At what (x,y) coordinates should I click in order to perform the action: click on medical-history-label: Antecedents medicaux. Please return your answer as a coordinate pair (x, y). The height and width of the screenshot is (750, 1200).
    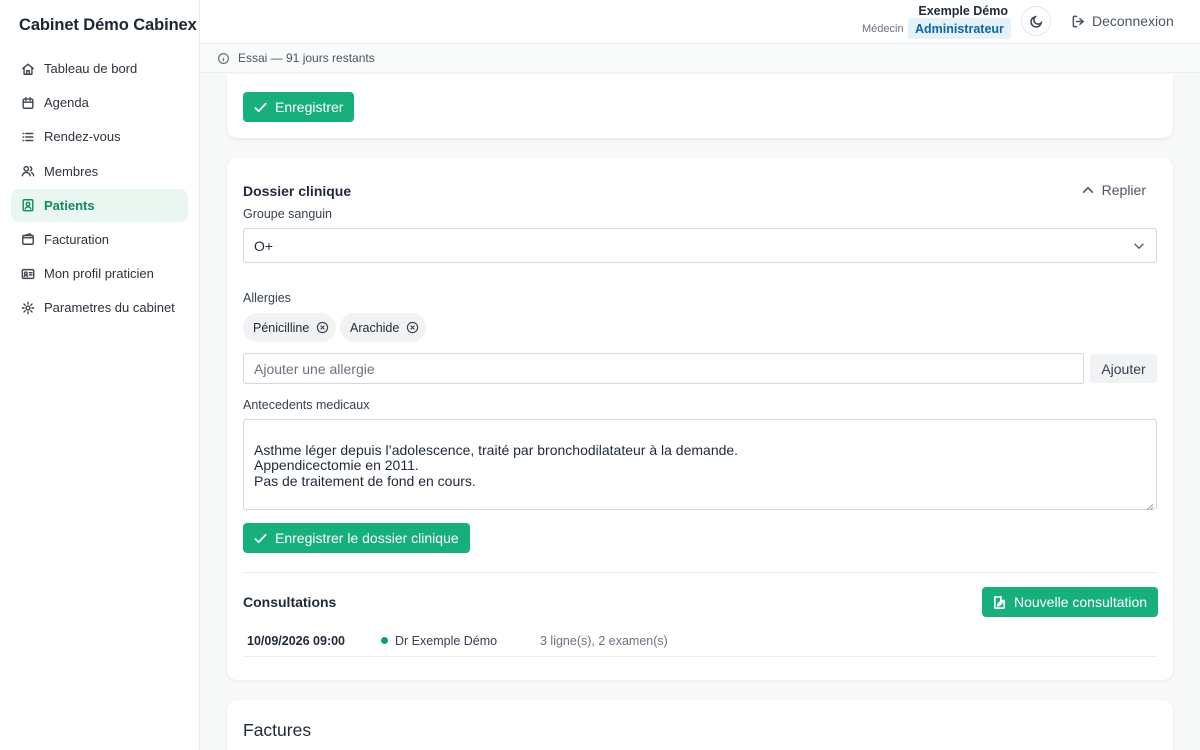
    Looking at the image, I should click on (306, 405).